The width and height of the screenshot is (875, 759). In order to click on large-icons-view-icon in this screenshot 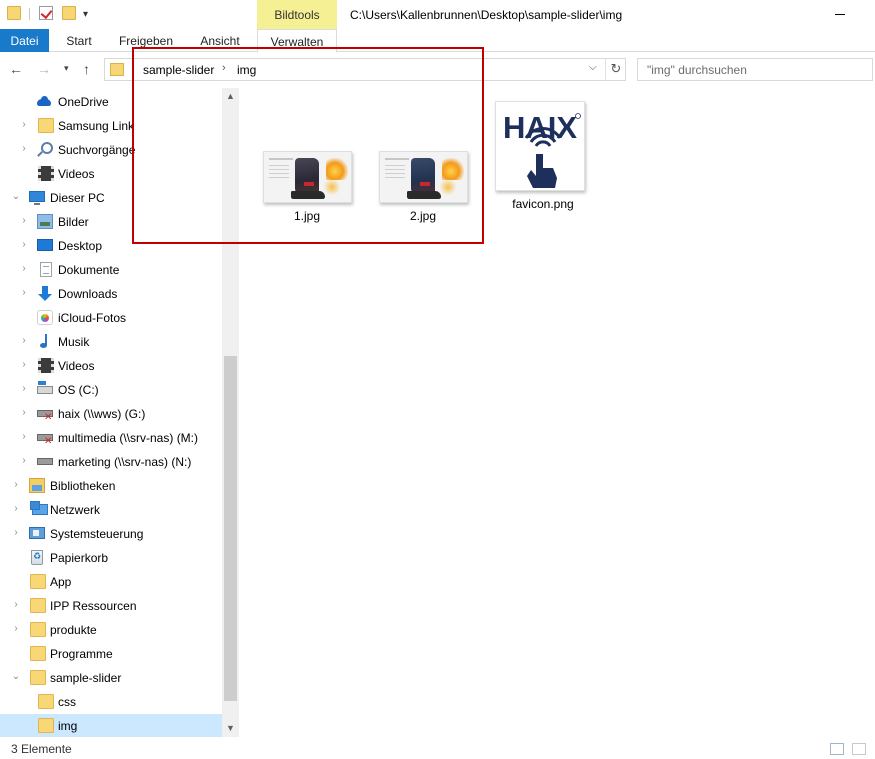, I will do `click(859, 749)`.